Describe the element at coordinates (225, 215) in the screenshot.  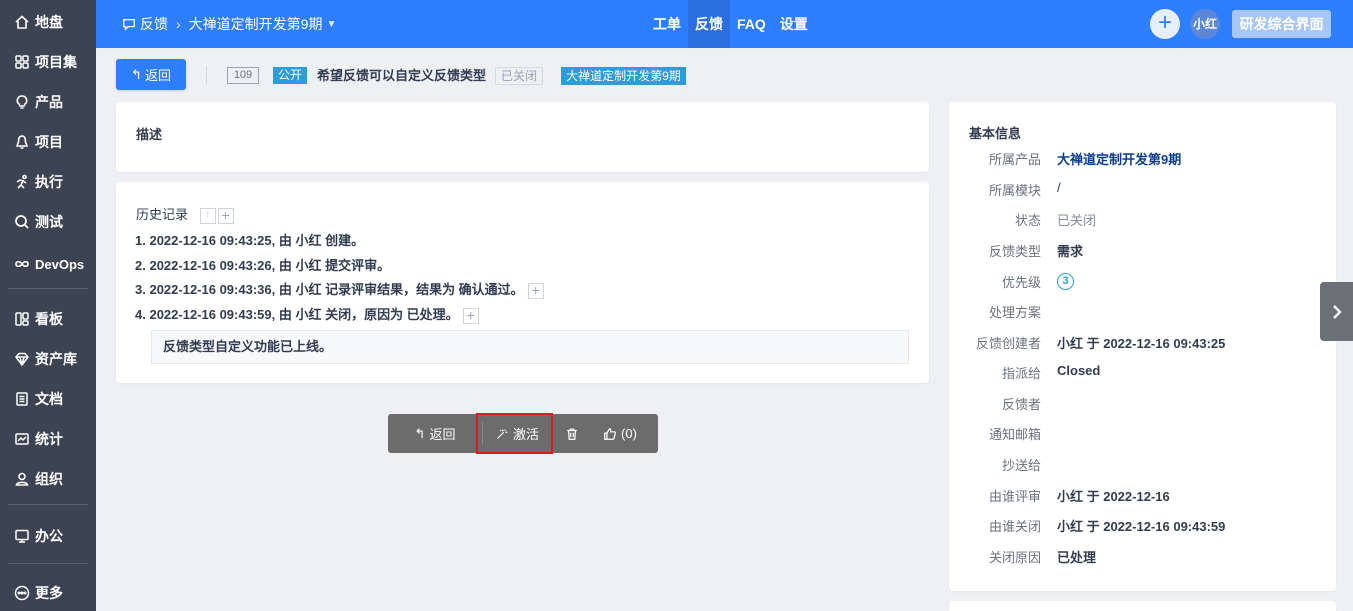
I see `expand-all-icon: +` at that location.